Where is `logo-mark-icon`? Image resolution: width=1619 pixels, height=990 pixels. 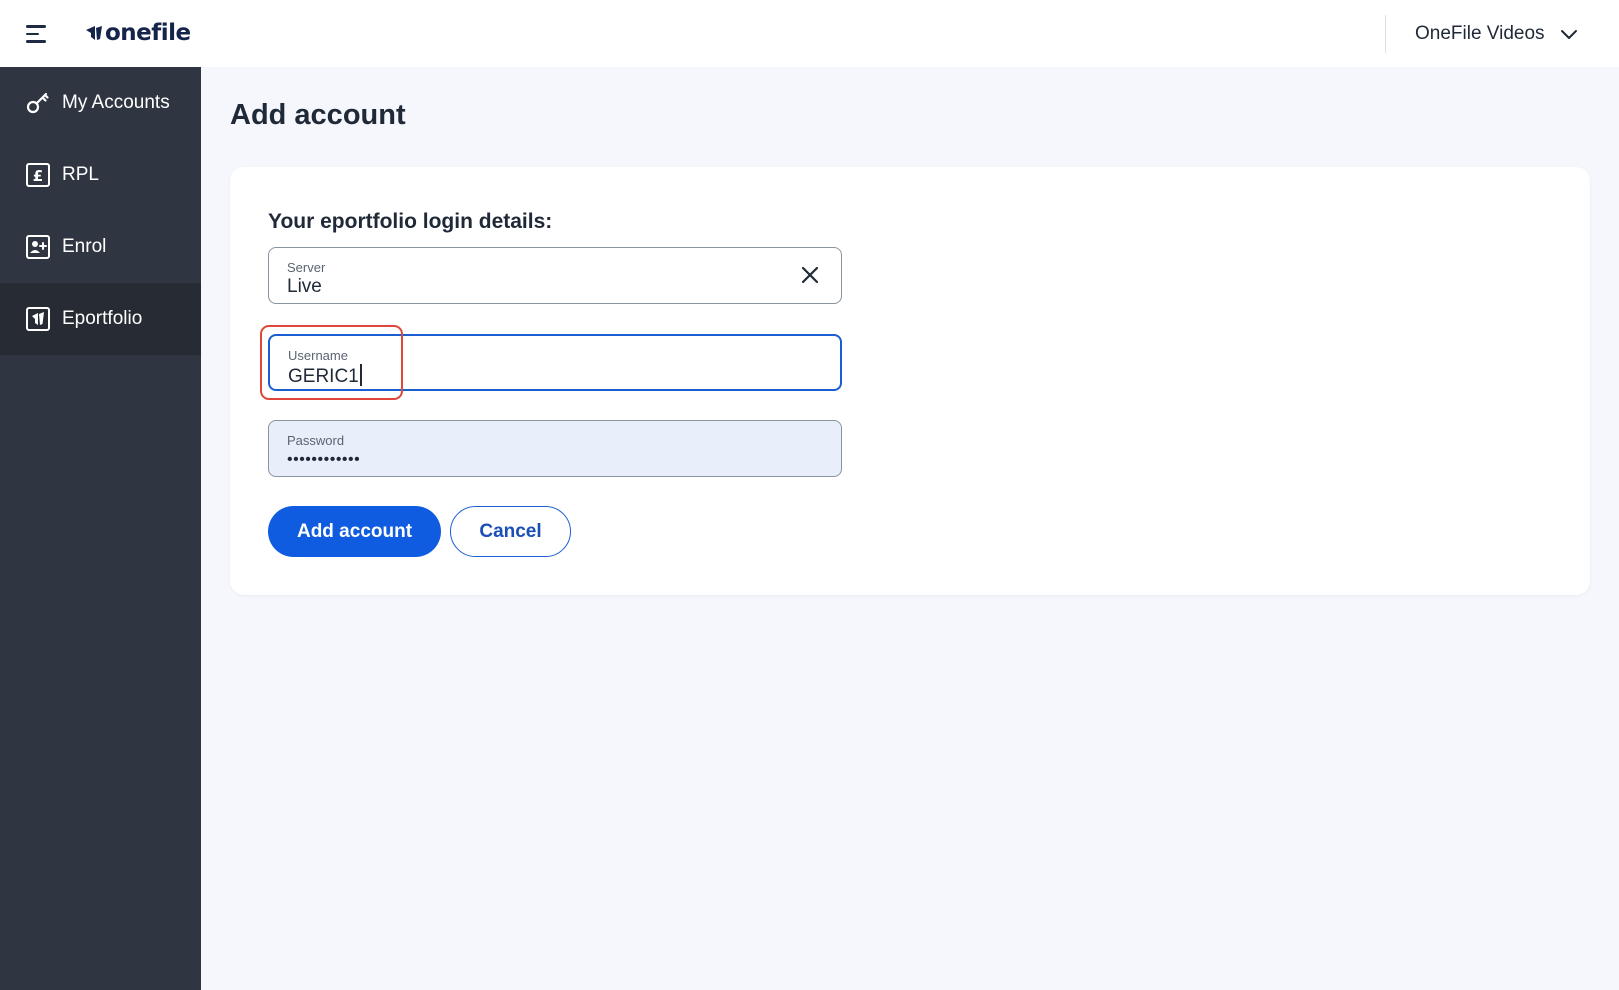 logo-mark-icon is located at coordinates (94, 33).